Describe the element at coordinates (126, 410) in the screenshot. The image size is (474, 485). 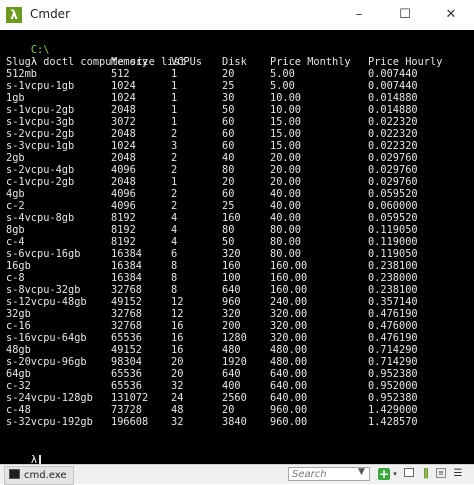
I see `cell-memory: 73728` at that location.